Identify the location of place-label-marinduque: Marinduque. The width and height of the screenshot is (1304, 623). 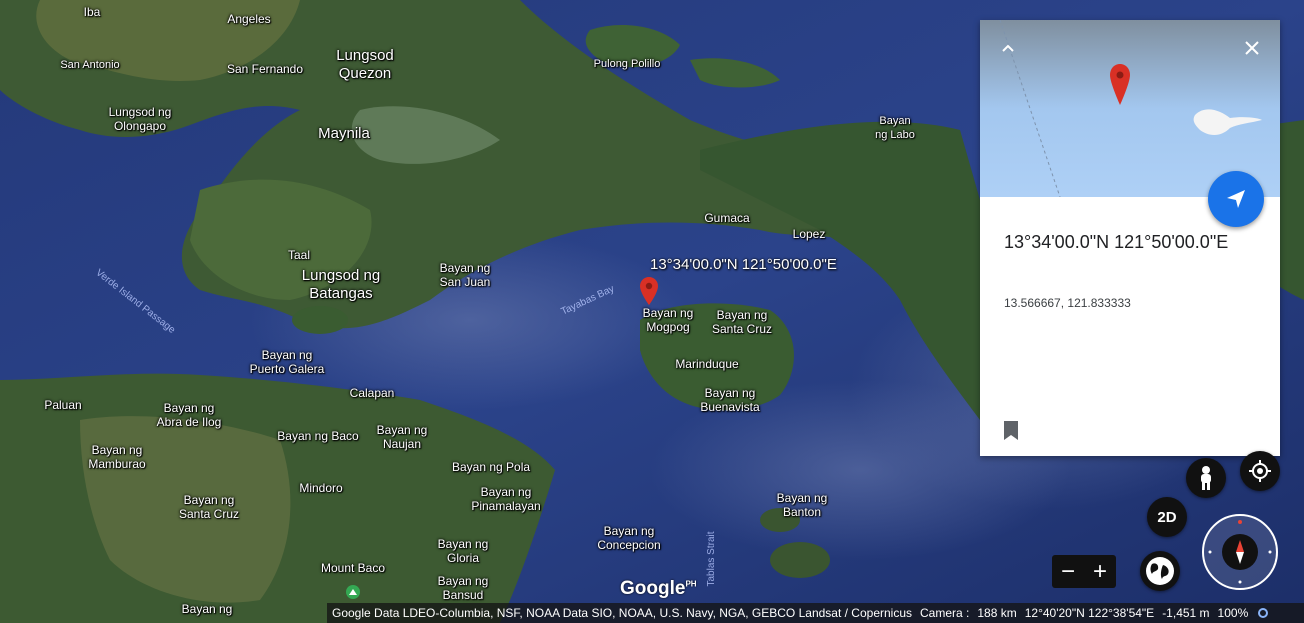
(707, 364).